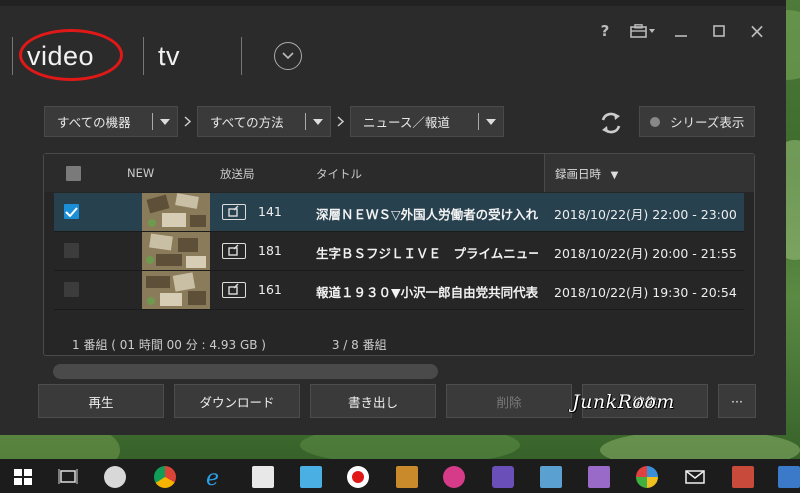 The image size is (800, 493). Describe the element at coordinates (339, 174) in the screenshot. I see `column-header-title: タイトル` at that location.